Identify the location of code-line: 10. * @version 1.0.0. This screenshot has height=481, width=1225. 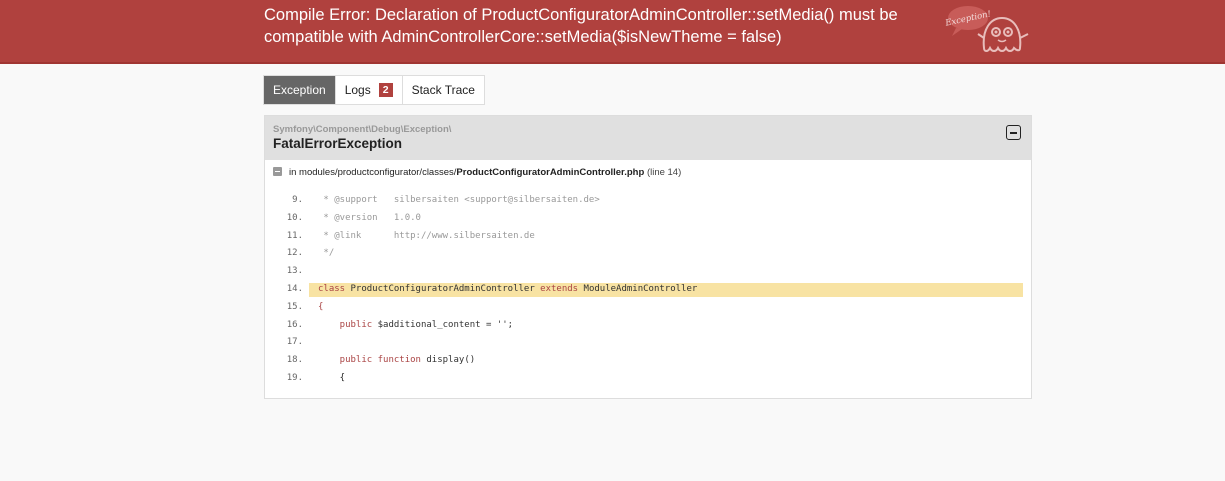
(648, 219).